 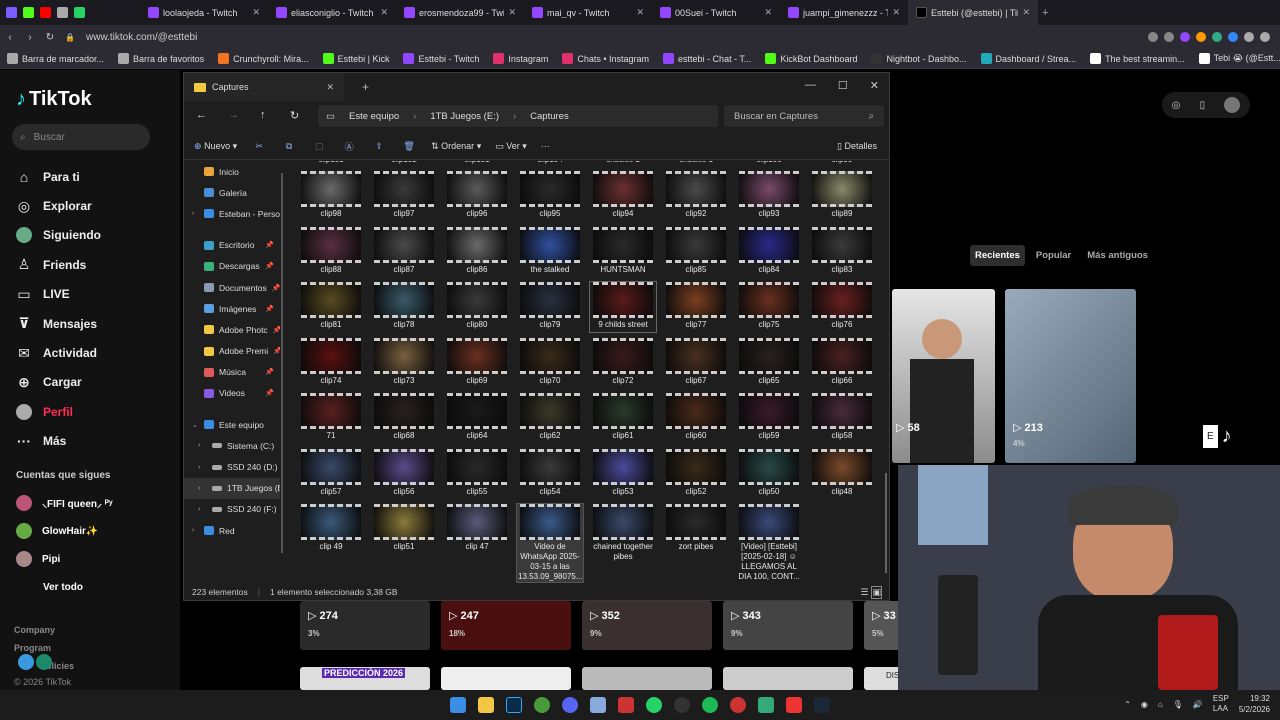 I want to click on bookmark: Chats • Instagram, so click(x=605, y=58).